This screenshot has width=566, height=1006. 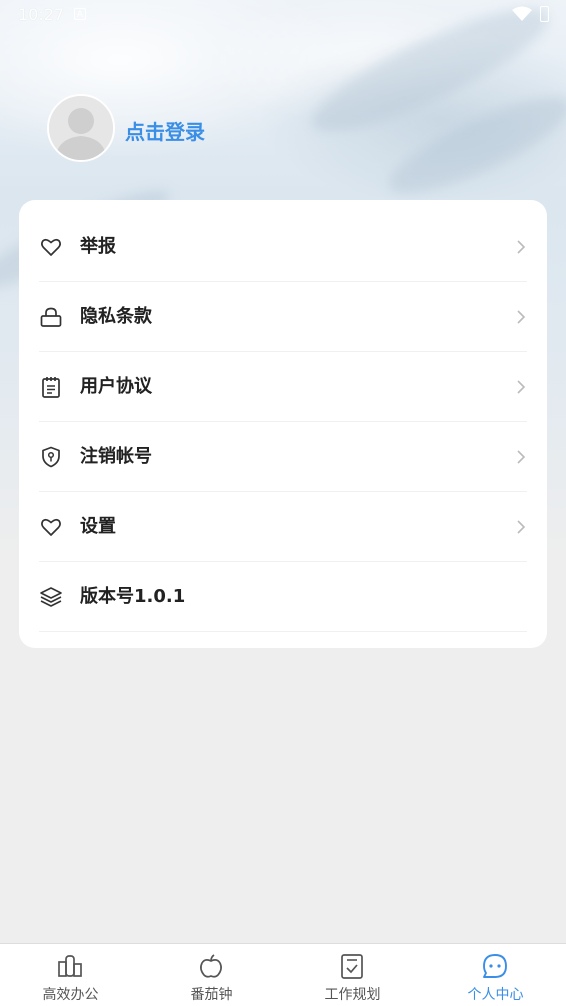 What do you see at coordinates (495, 995) in the screenshot?
I see `nav-label: 个人中心` at bounding box center [495, 995].